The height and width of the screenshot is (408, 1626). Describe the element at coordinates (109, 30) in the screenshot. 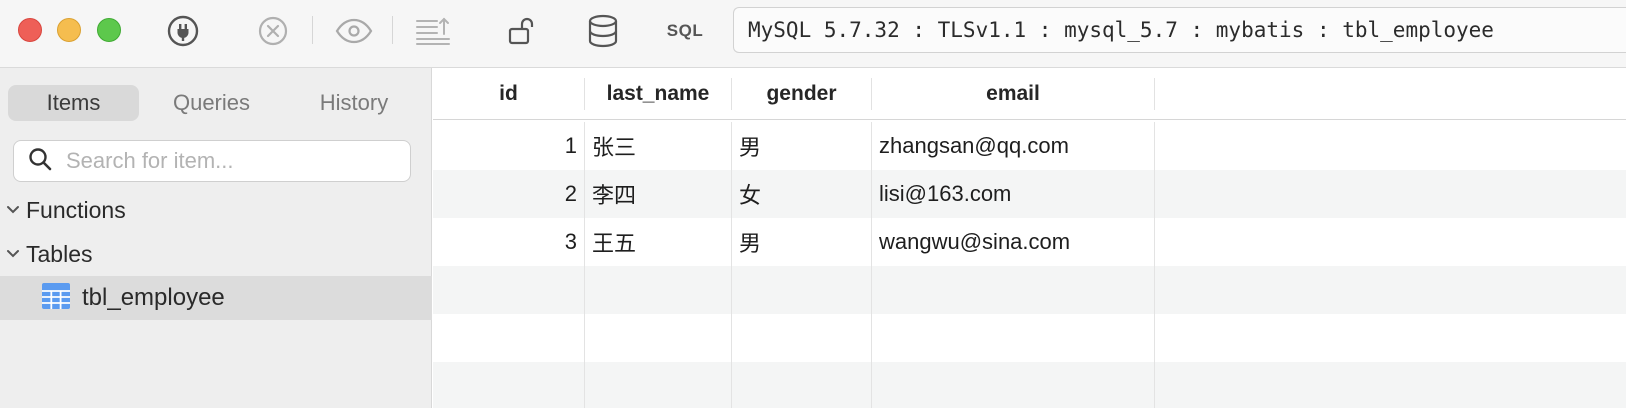

I see `window-maximize-button` at that location.